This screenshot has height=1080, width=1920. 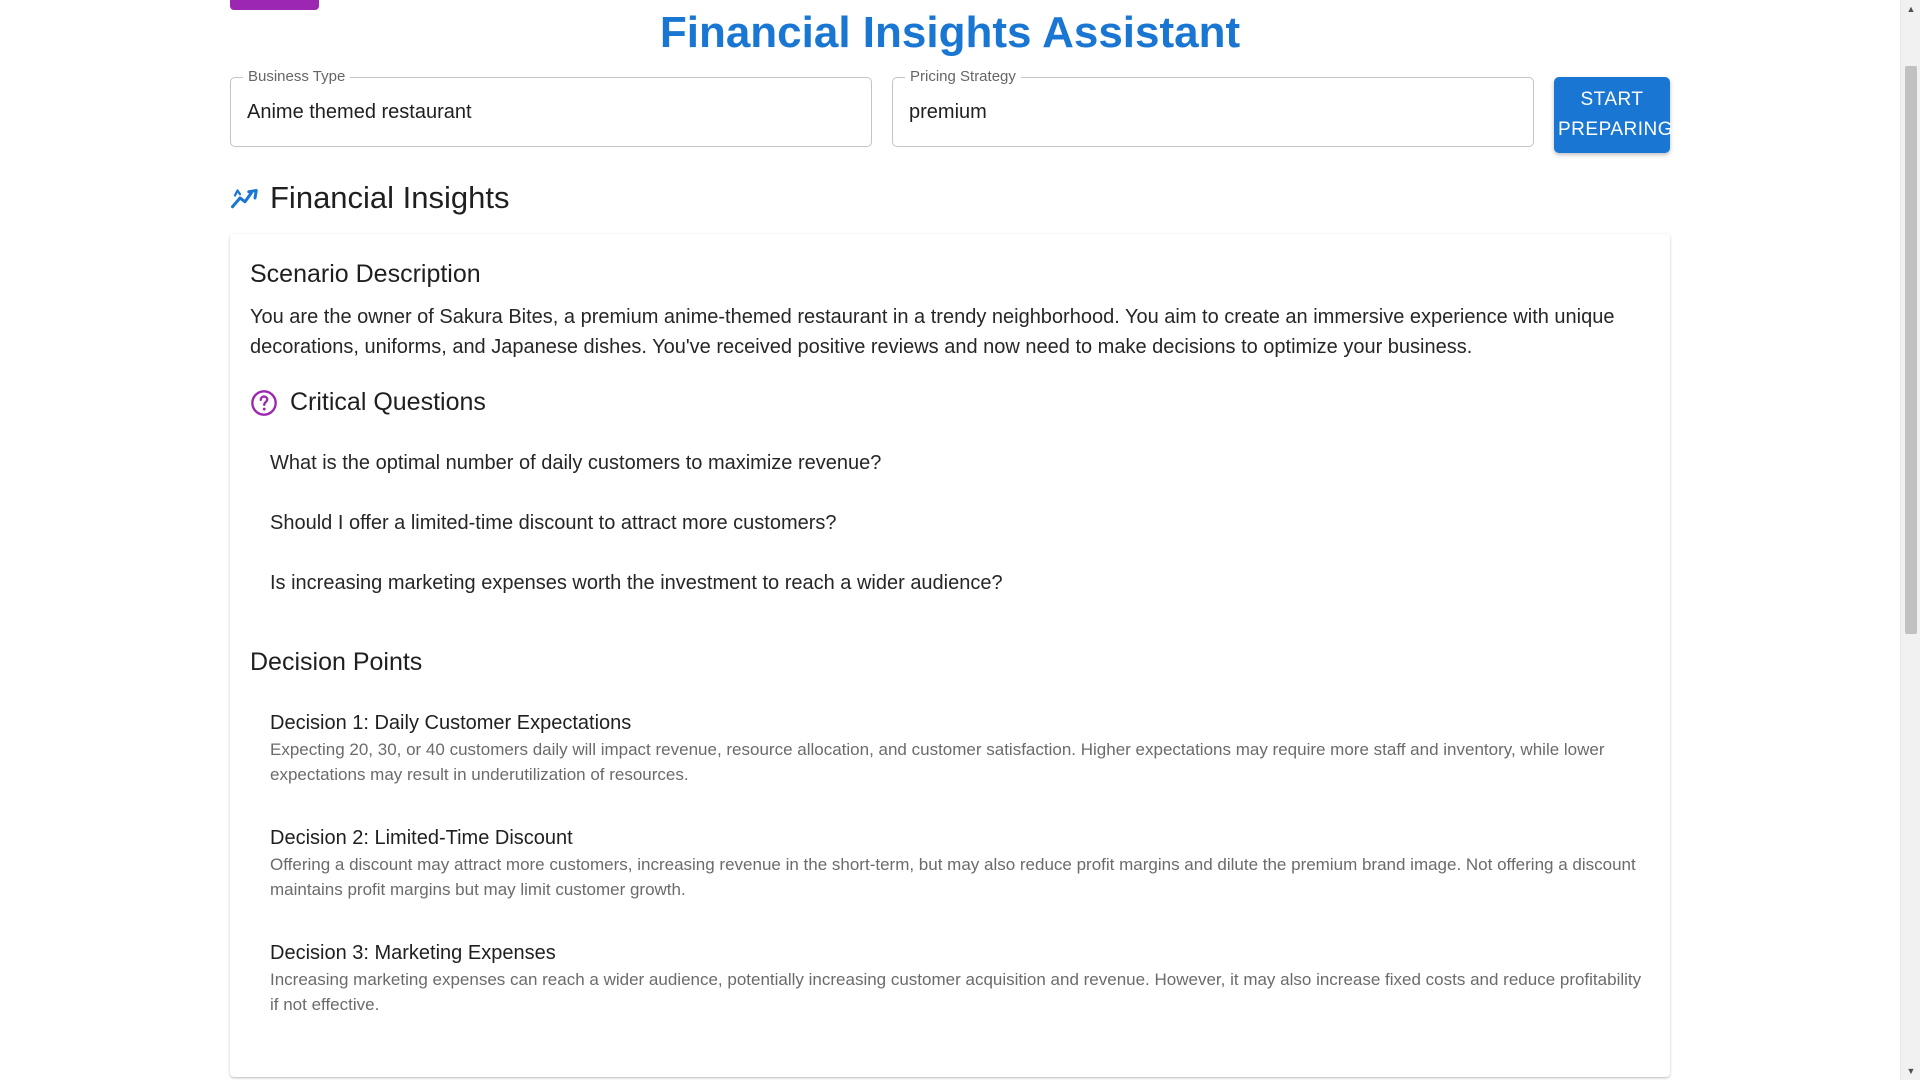 I want to click on business-type-field: Business Type, so click(x=551, y=108).